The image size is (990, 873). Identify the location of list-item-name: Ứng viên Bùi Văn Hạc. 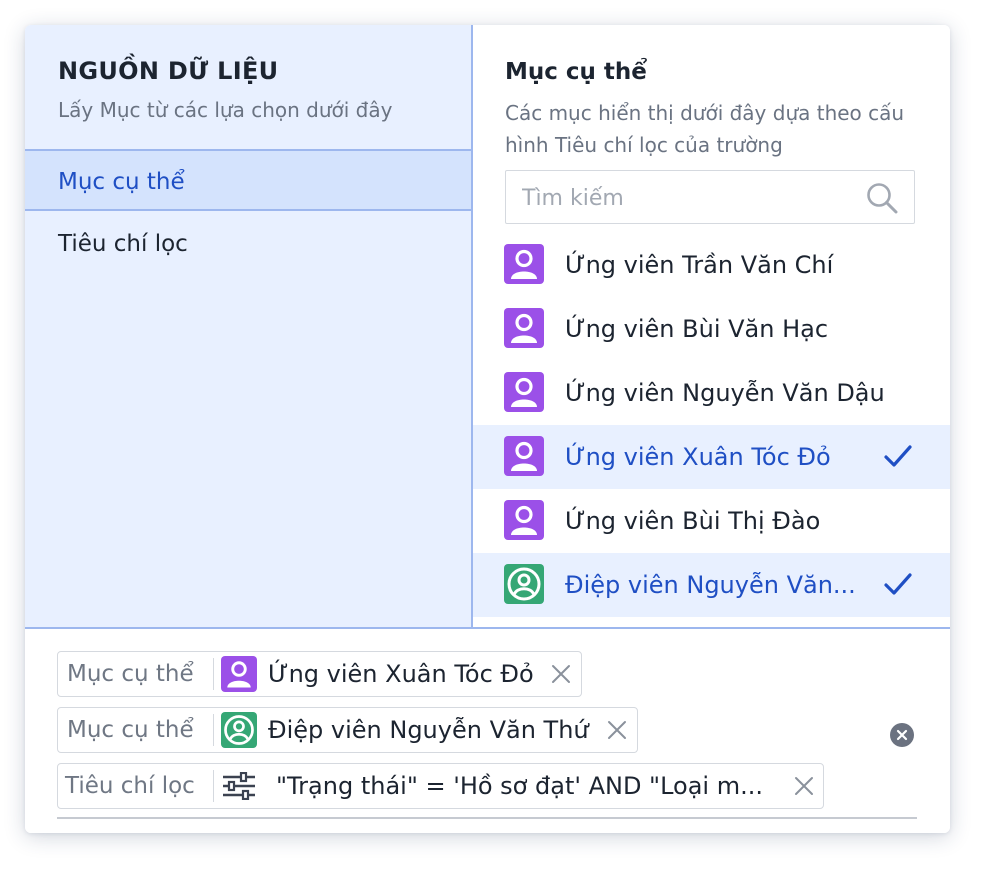
(697, 329).